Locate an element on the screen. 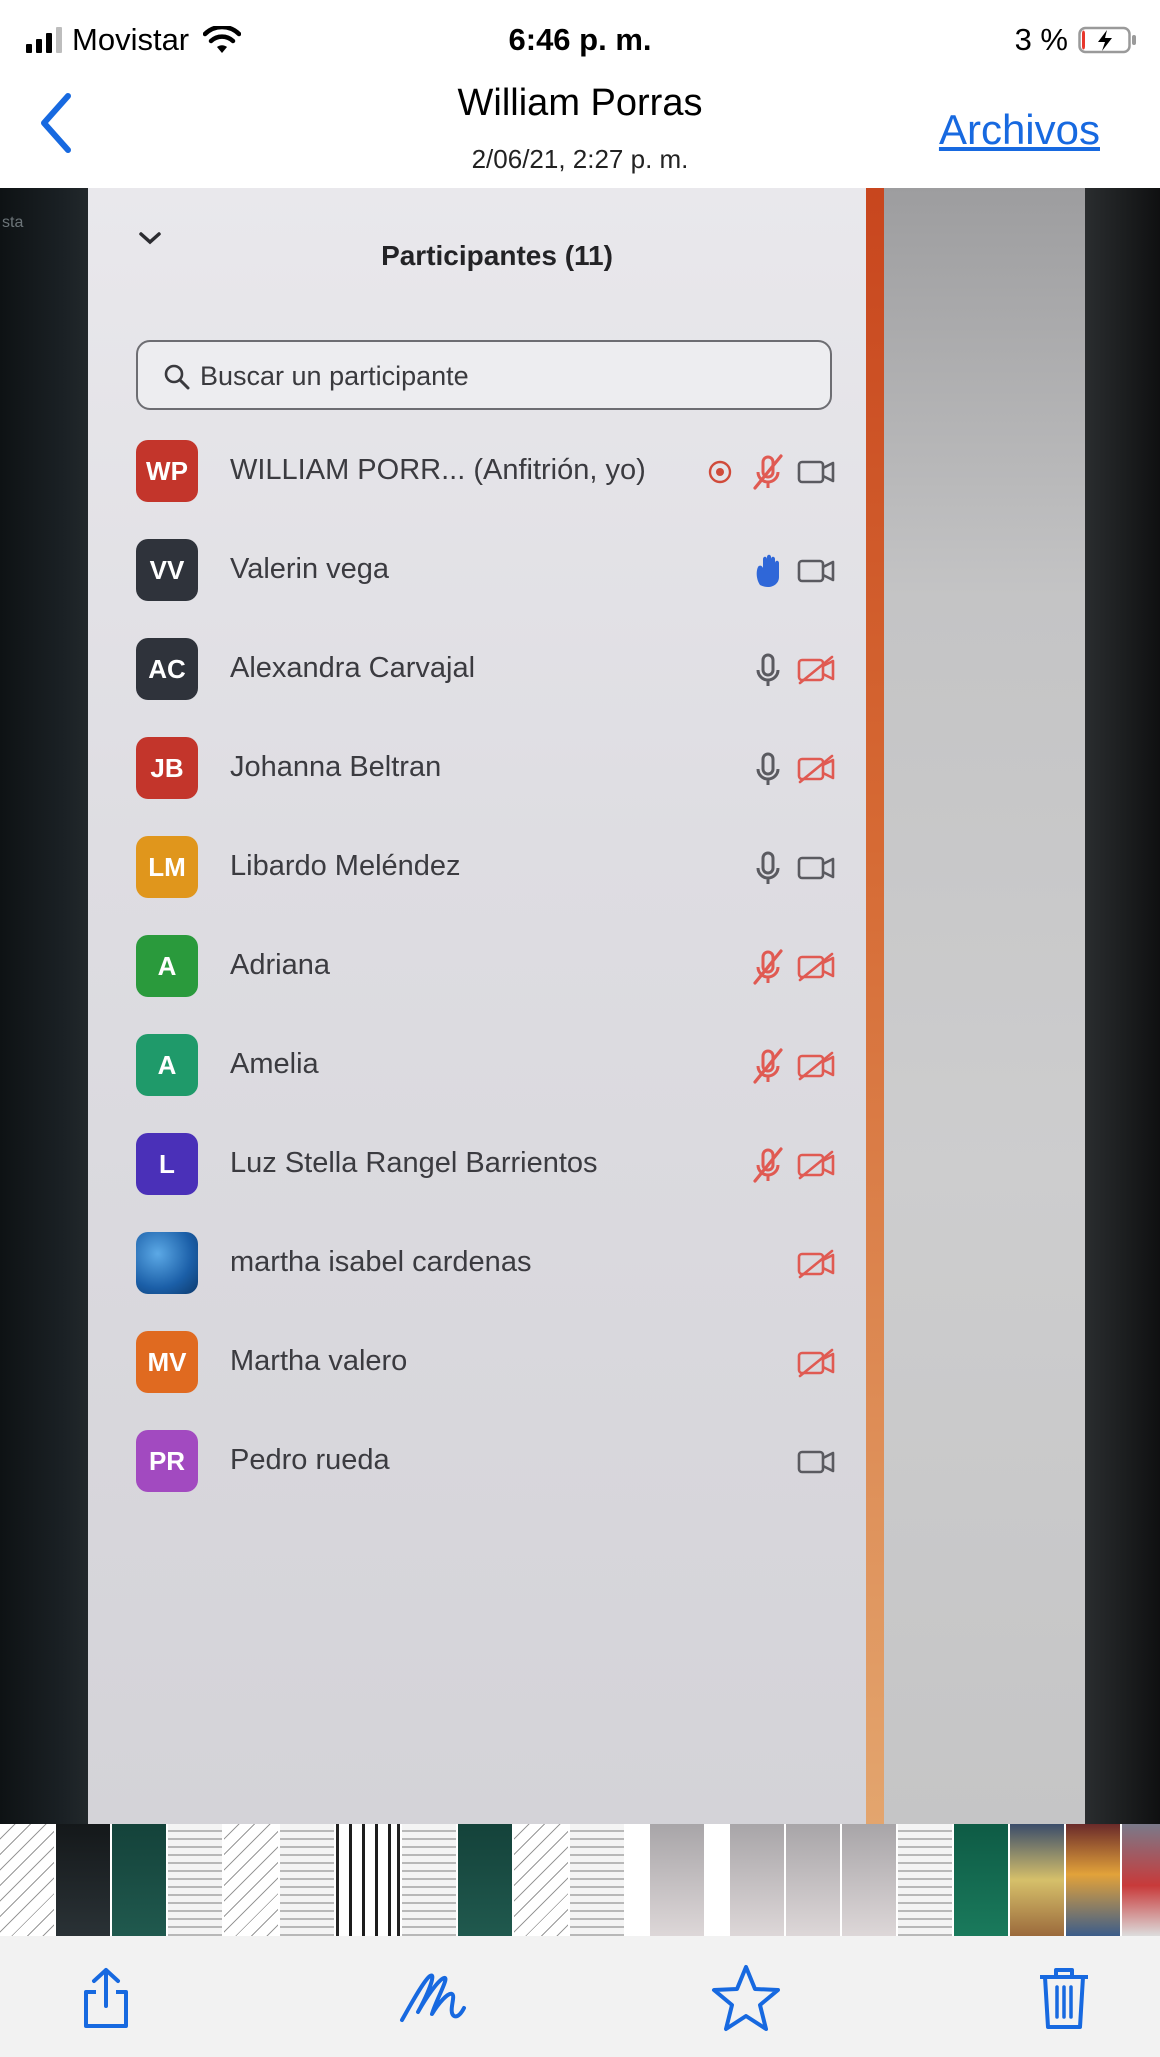  participant-row: L Luz Stella Rangel Barrientos is located at coordinates (486, 1164).